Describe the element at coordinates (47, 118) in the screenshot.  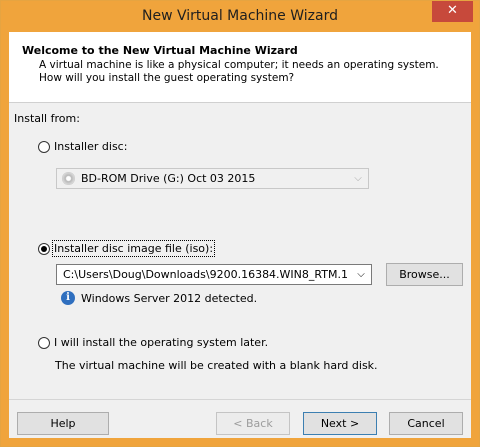
I see `install-from-label: Install from:` at that location.